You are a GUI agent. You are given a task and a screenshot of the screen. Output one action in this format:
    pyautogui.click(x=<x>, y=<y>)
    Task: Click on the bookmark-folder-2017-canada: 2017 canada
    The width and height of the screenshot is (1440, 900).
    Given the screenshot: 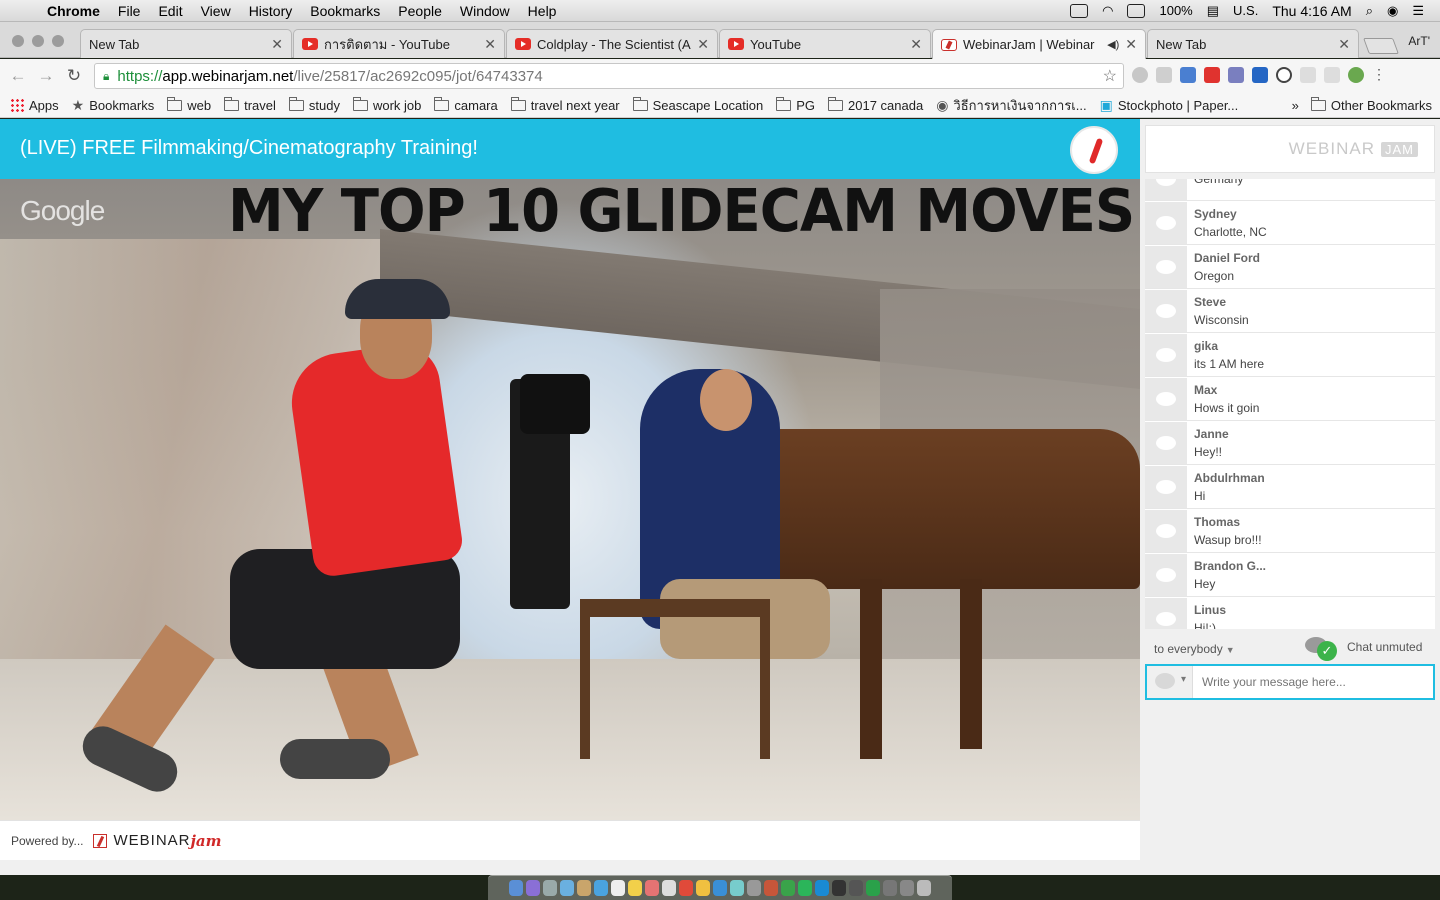 What is the action you would take?
    pyautogui.click(x=875, y=104)
    